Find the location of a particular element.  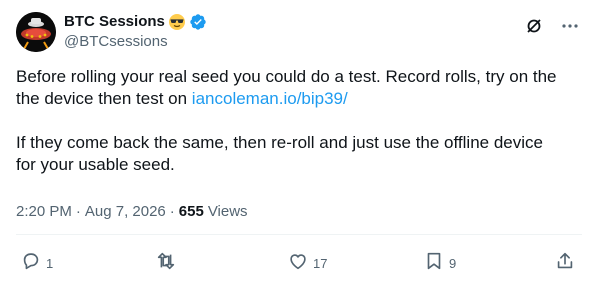

top-actions is located at coordinates (552, 26).